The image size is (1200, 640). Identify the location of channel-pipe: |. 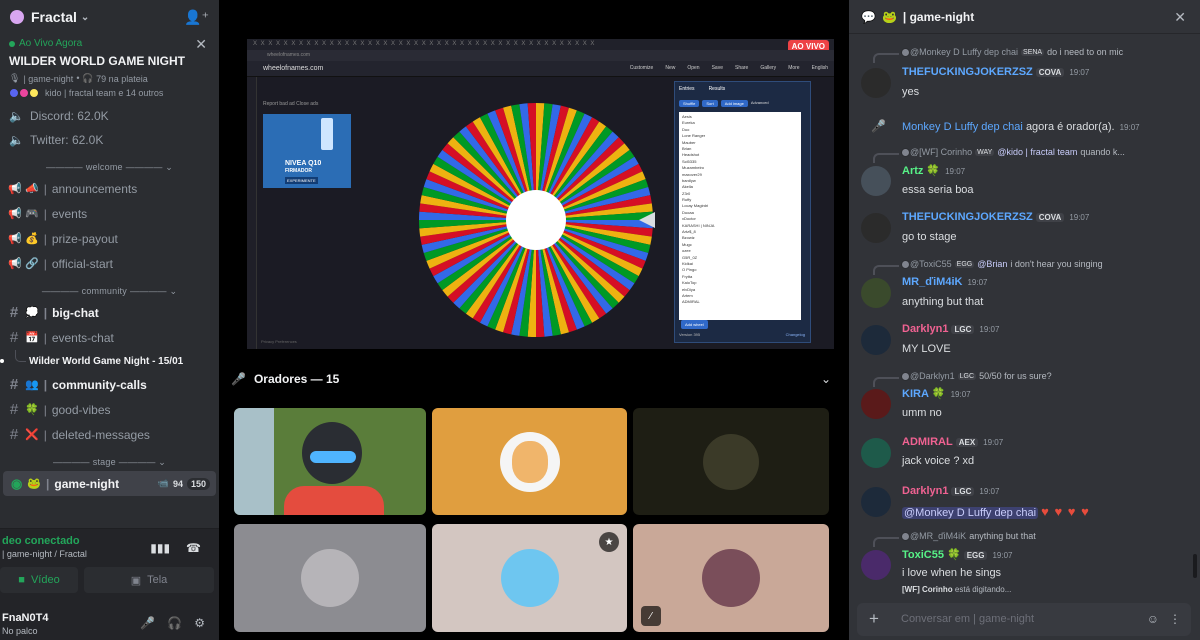
(45, 409).